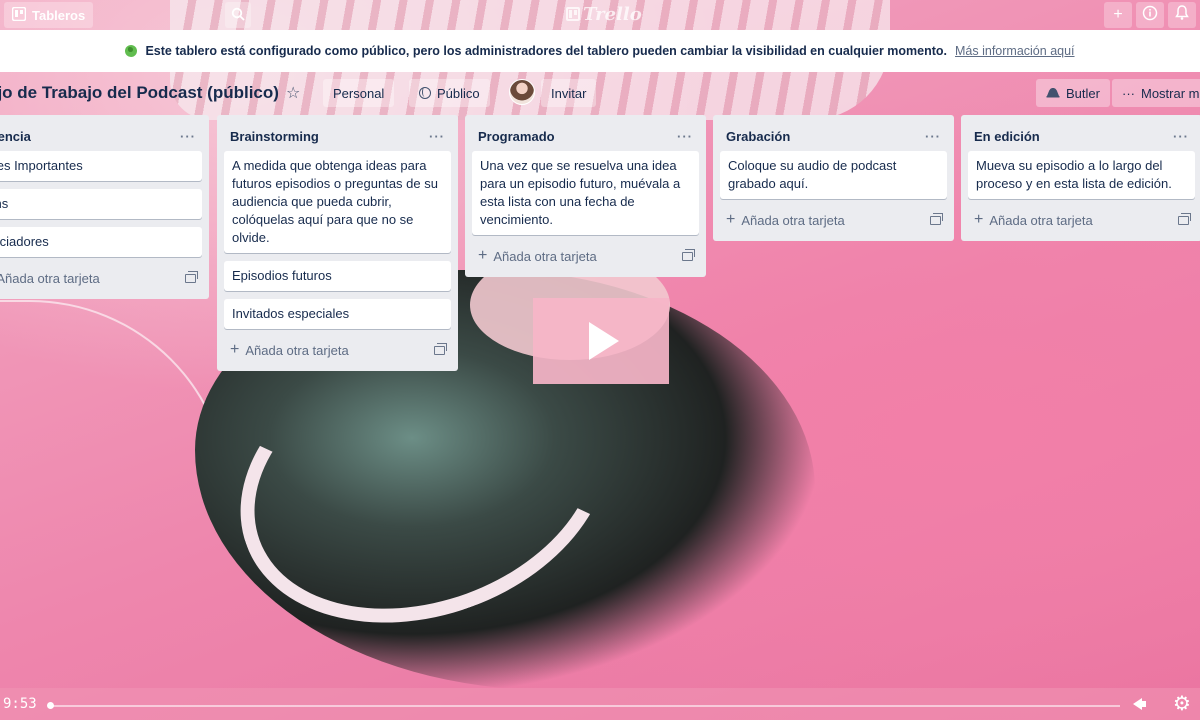 The height and width of the screenshot is (720, 1200). Describe the element at coordinates (1053, 93) in the screenshot. I see `butler-icon` at that location.